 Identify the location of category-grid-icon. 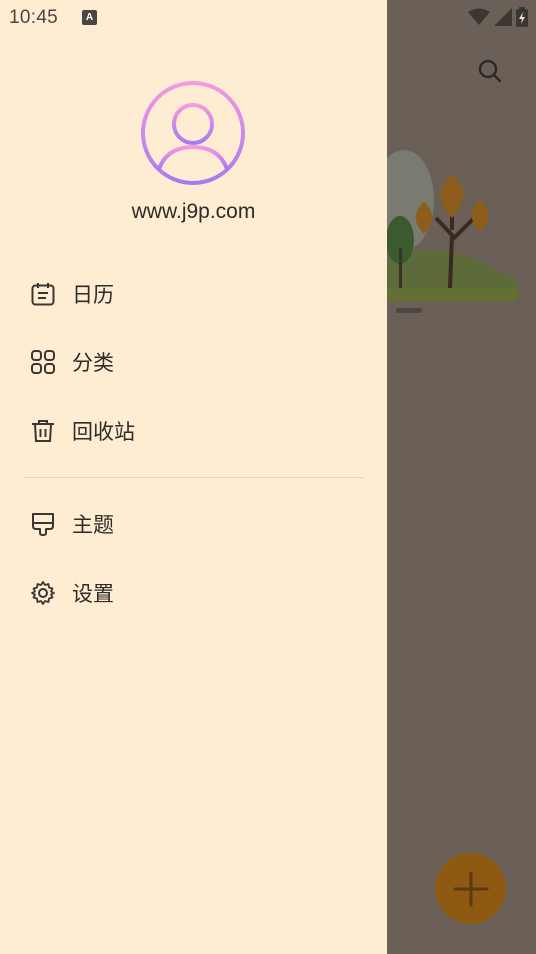
(43, 362).